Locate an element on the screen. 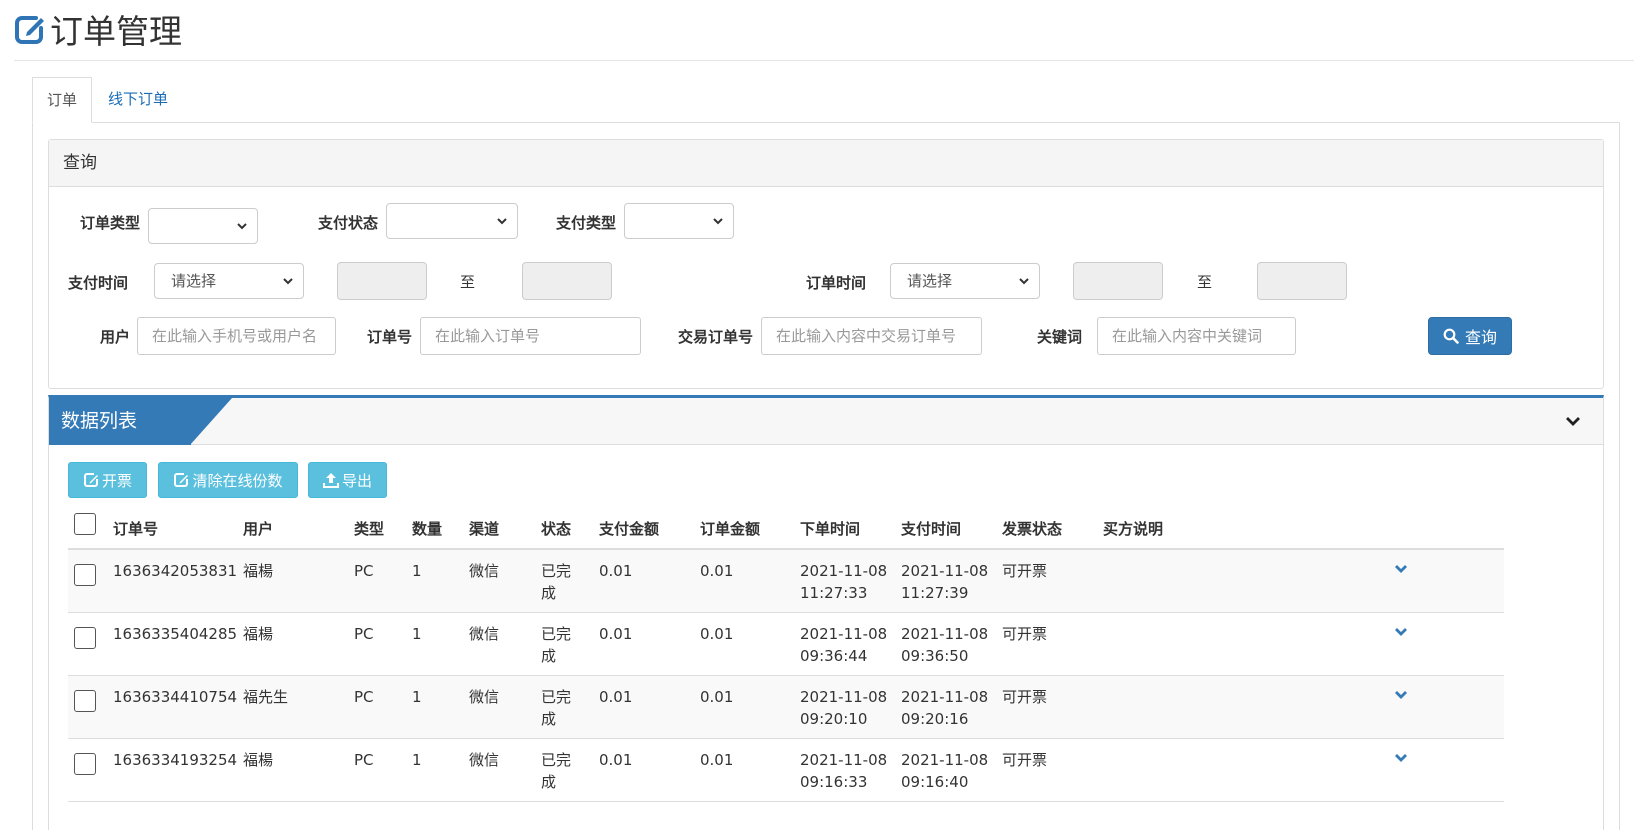  order-type-select is located at coordinates (203, 226).